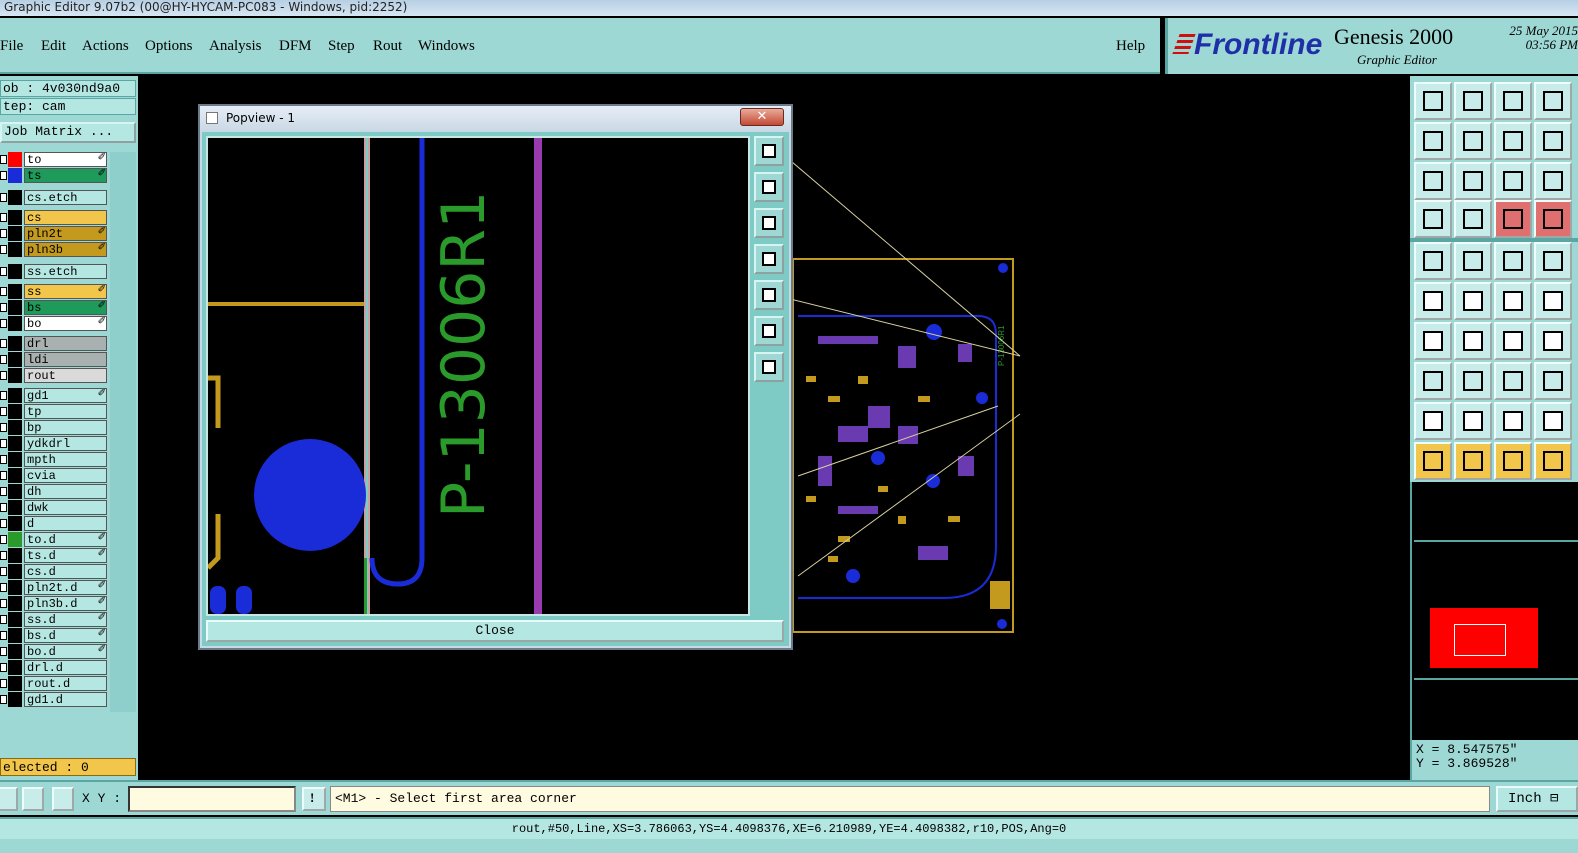 Image resolution: width=1578 pixels, height=853 pixels. I want to click on layer-name: ydkdrl, so click(65, 443).